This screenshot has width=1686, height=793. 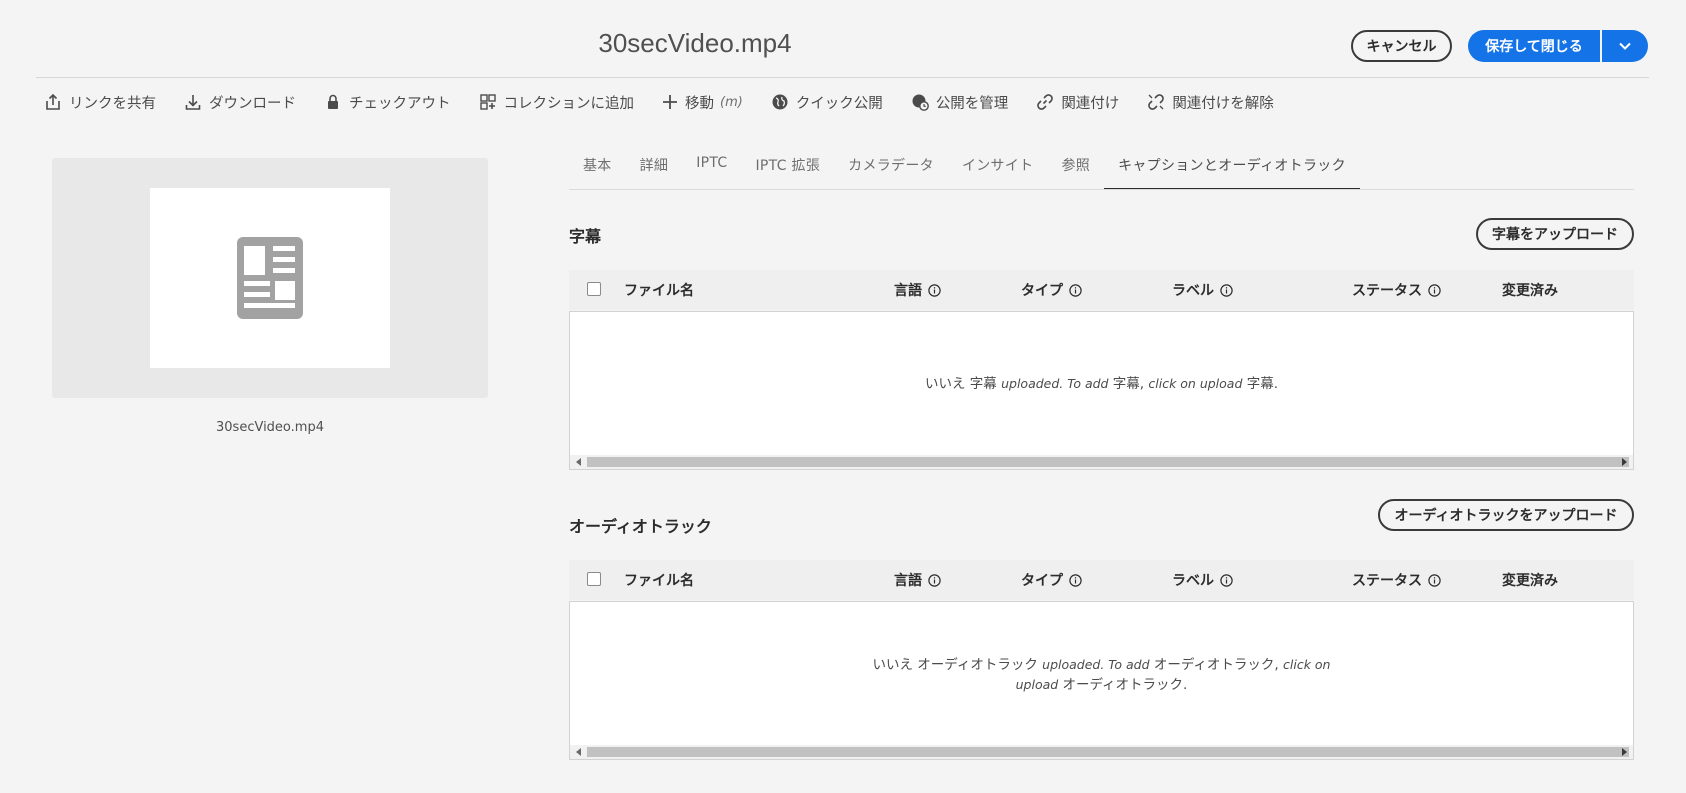 What do you see at coordinates (1232, 170) in the screenshot?
I see `tab-captions-audio-tracks: キャプションとオーディオトラック` at bounding box center [1232, 170].